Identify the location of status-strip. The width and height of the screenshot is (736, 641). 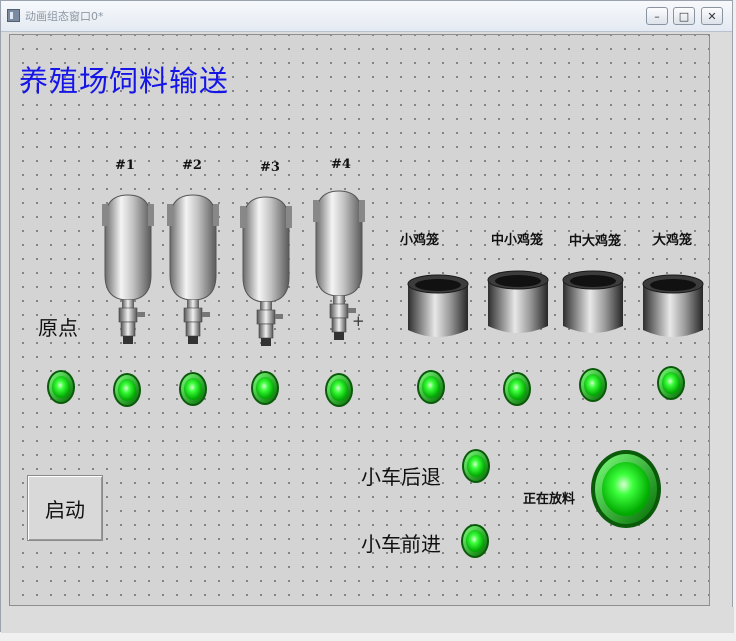
(367, 620).